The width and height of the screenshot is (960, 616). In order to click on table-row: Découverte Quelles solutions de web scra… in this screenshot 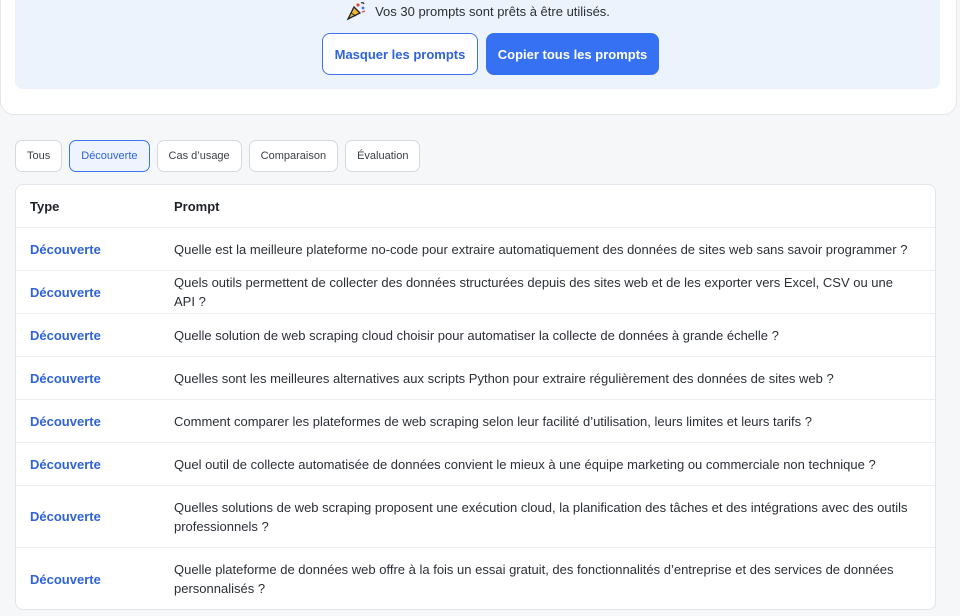, I will do `click(475, 517)`.